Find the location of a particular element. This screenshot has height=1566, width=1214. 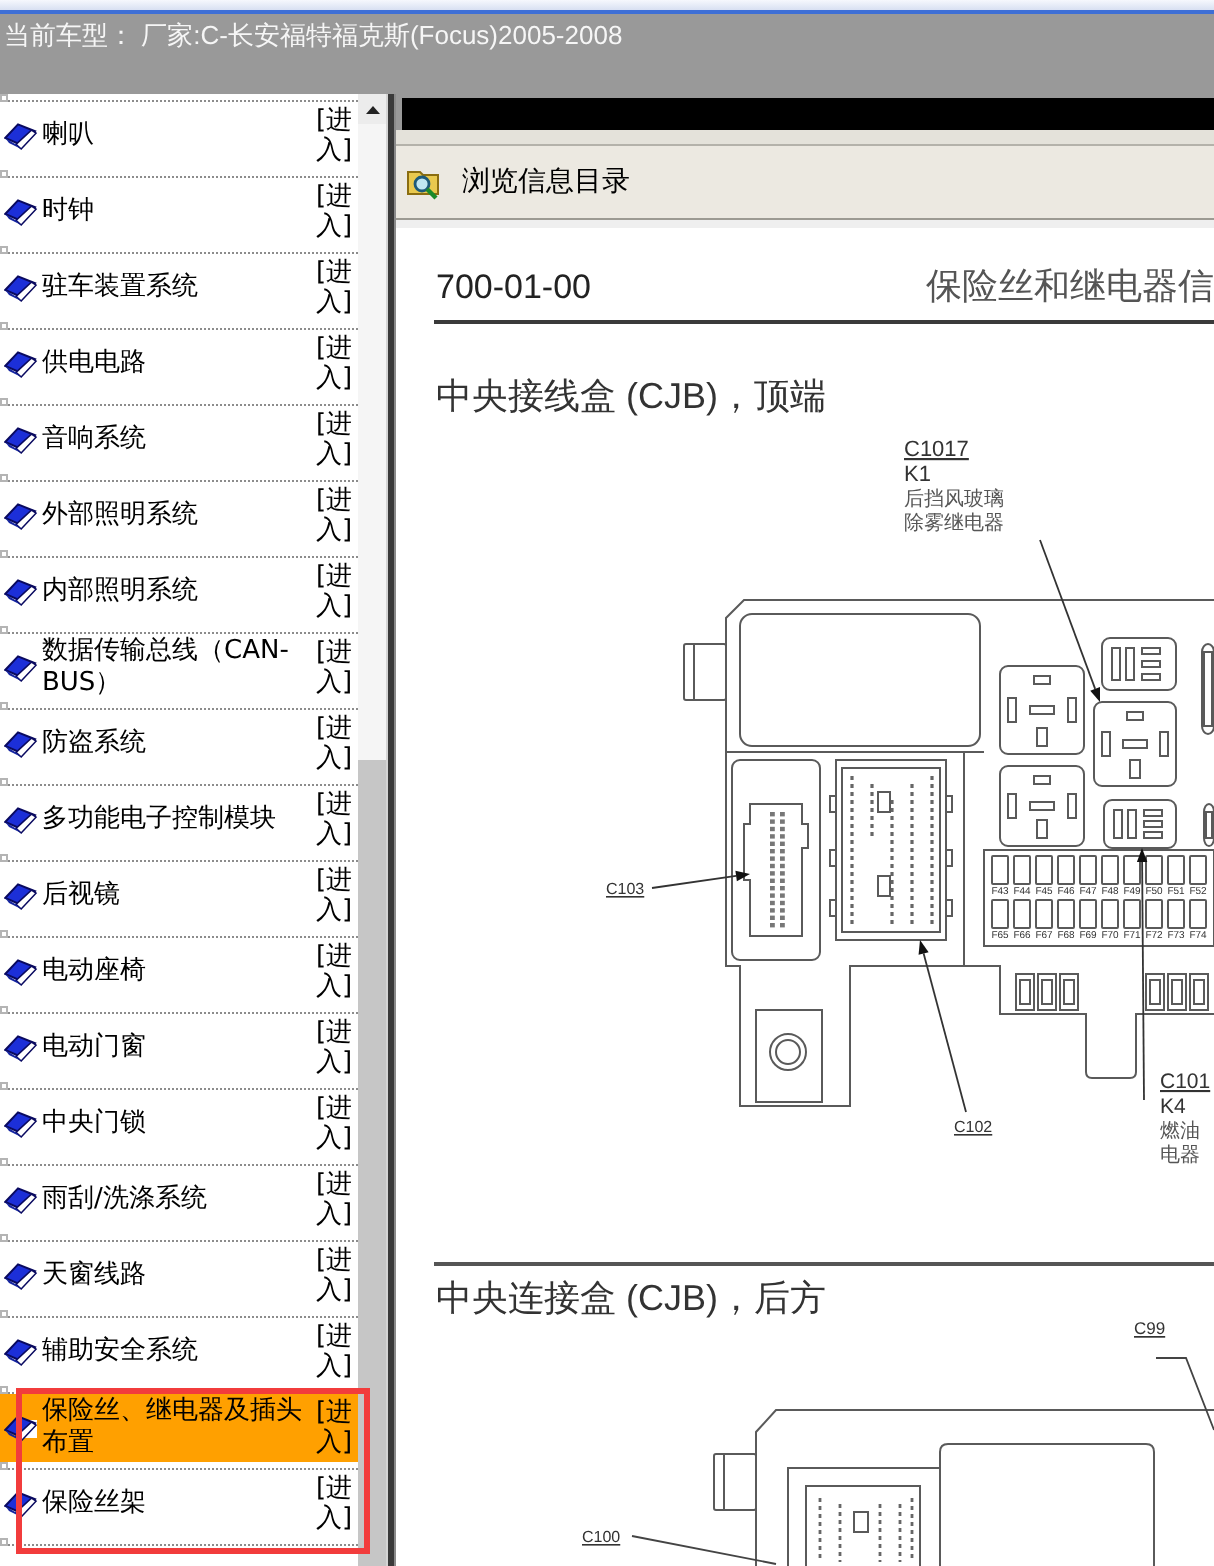

item-label: 音响系统 is located at coordinates (95, 440).